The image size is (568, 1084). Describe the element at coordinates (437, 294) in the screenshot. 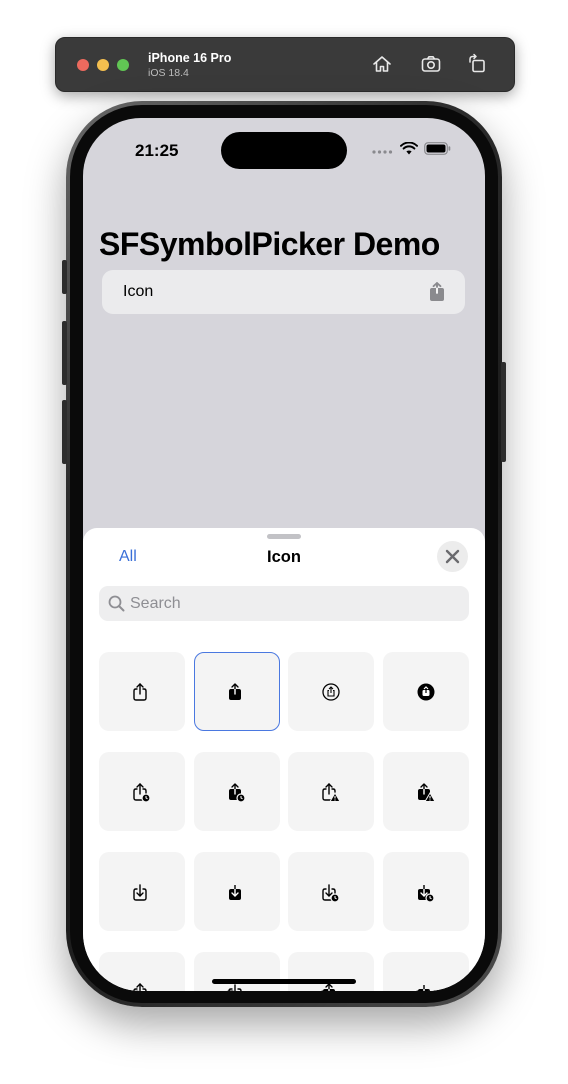

I see `square-and-arrow-up-fill-icon` at that location.